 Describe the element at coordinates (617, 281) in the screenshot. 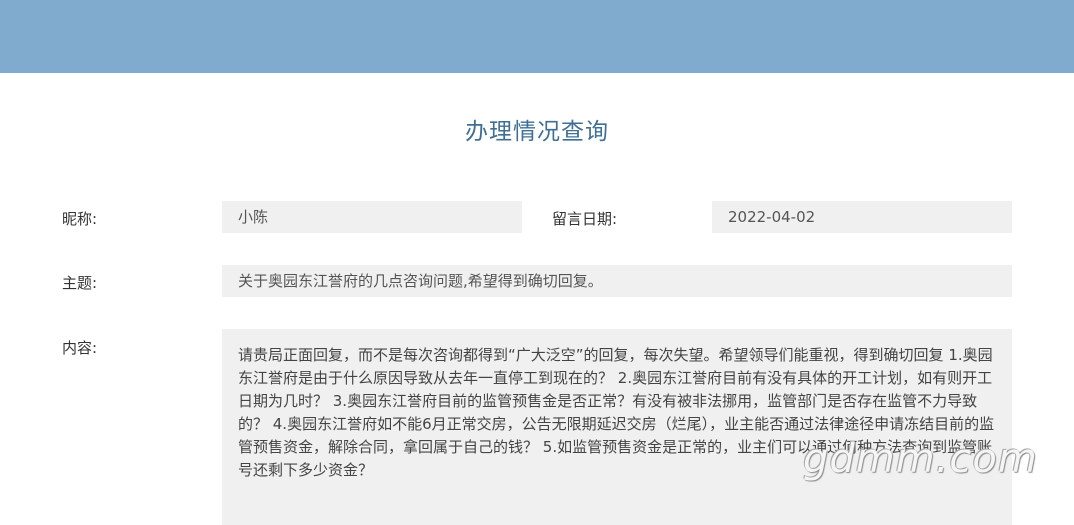

I see `subject-field: 关于奥园东江誉府的几点咨询问题,希望得到确切回复。` at that location.